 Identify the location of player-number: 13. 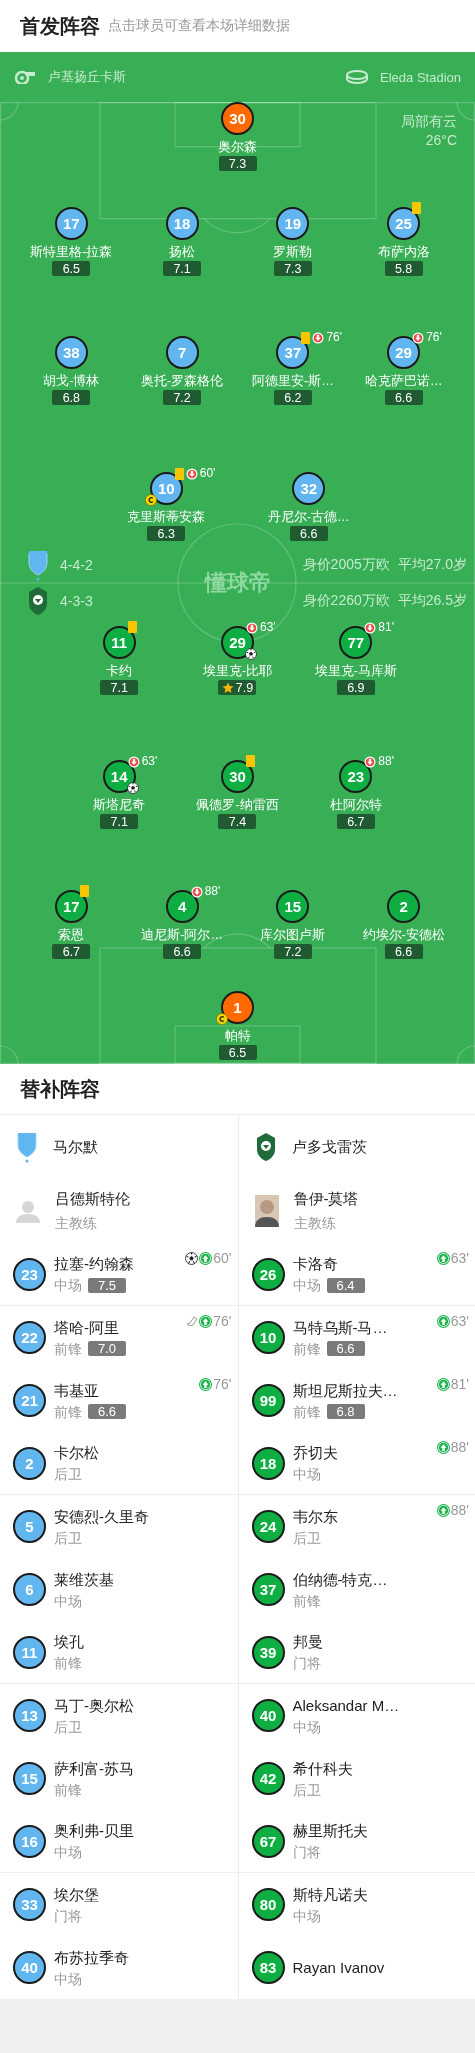
(29, 1715).